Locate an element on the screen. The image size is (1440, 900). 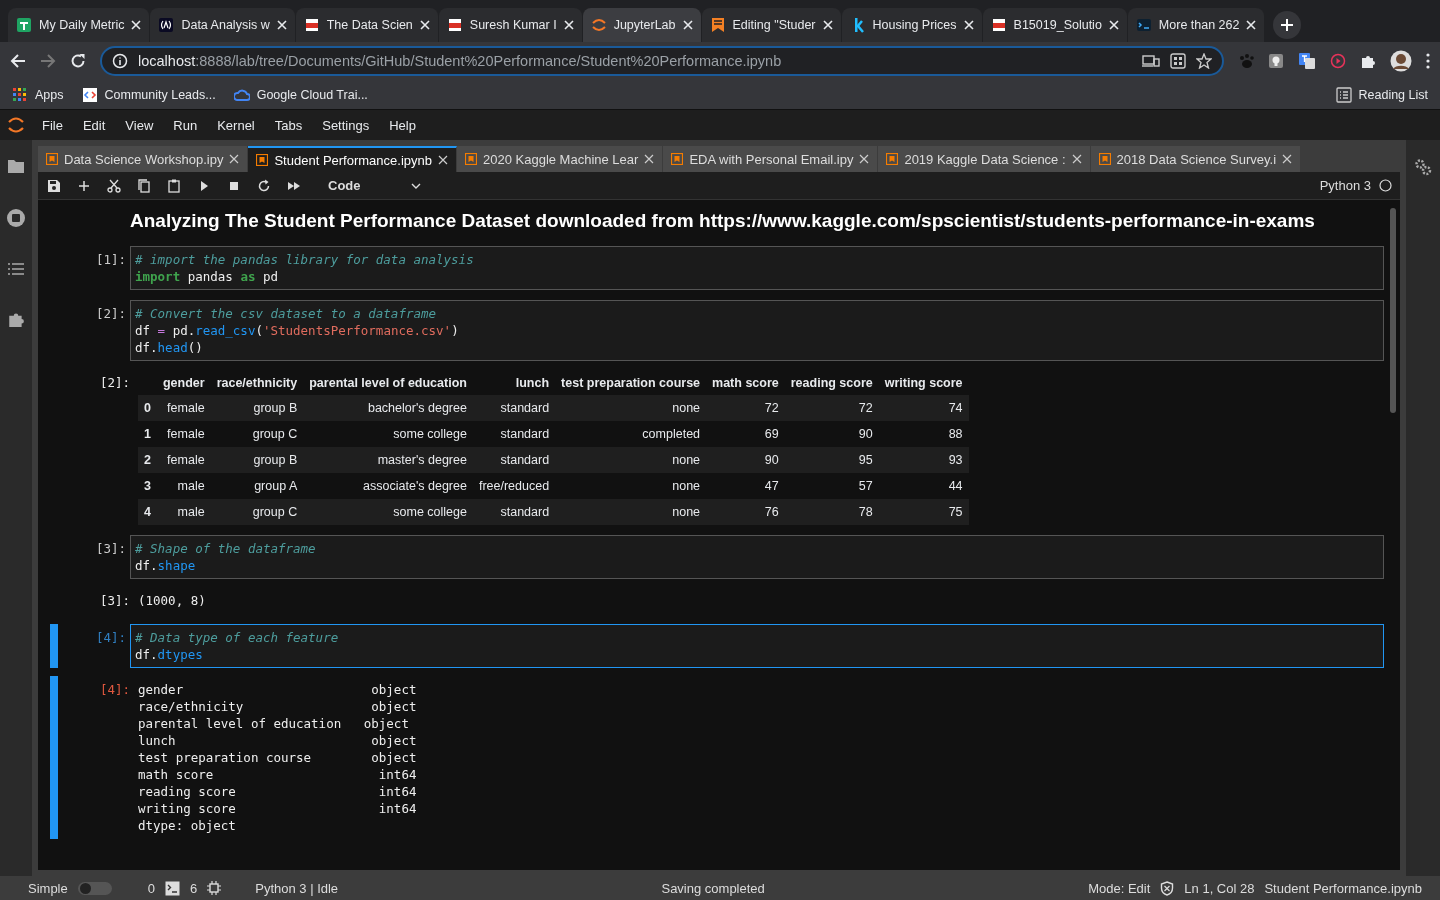
lightbulb-icon is located at coordinates (1276, 61).